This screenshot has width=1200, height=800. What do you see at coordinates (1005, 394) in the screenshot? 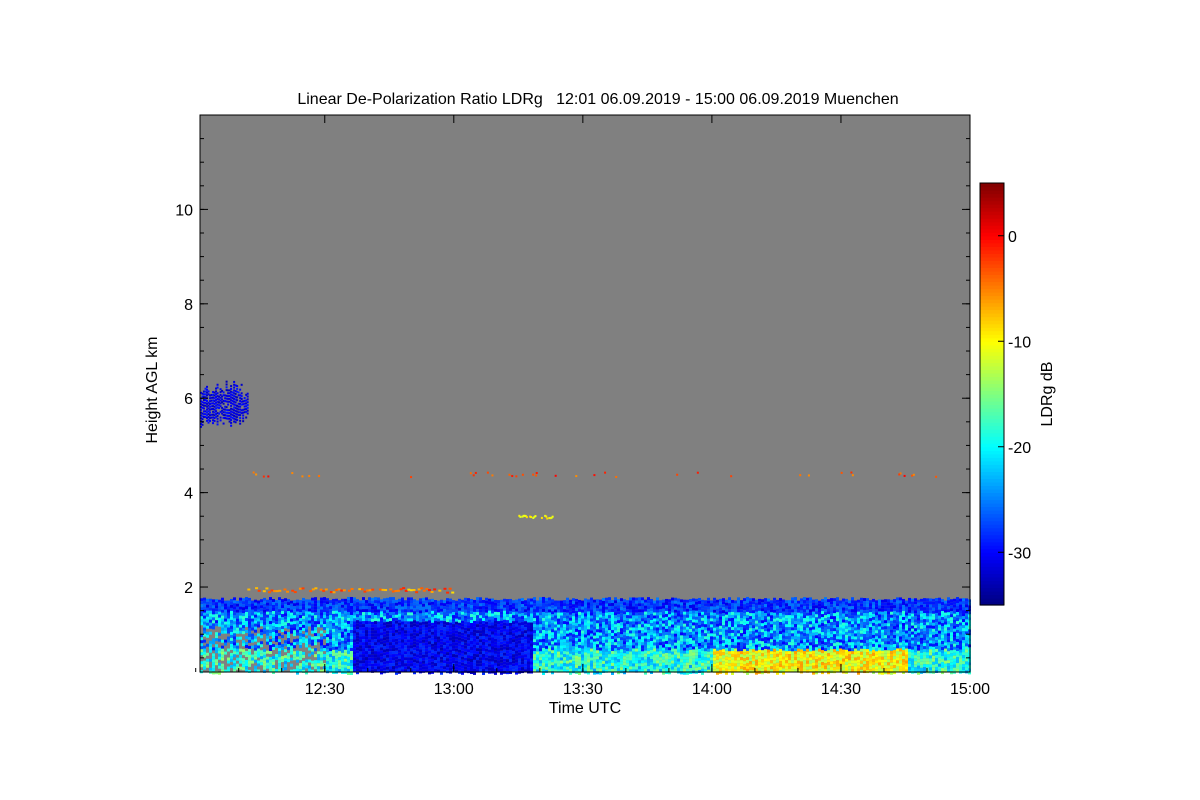
I see `colorbar: 0 -10 -20 -30` at bounding box center [1005, 394].